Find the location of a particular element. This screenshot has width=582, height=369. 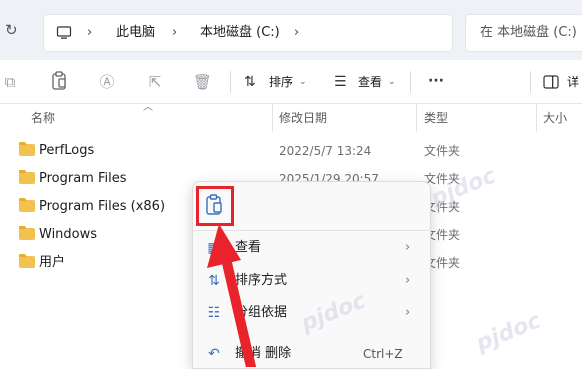

details-pane-icon is located at coordinates (551, 82).